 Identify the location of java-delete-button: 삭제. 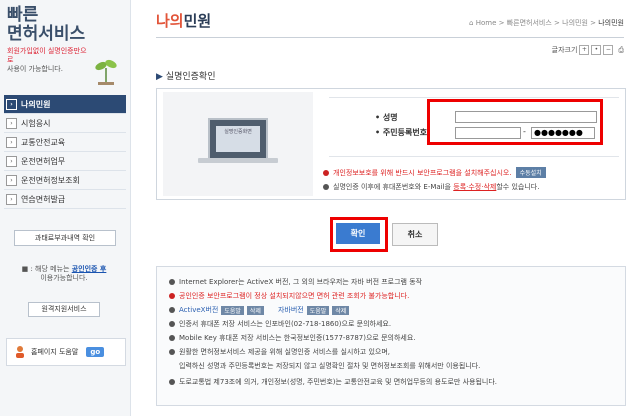
(341, 310).